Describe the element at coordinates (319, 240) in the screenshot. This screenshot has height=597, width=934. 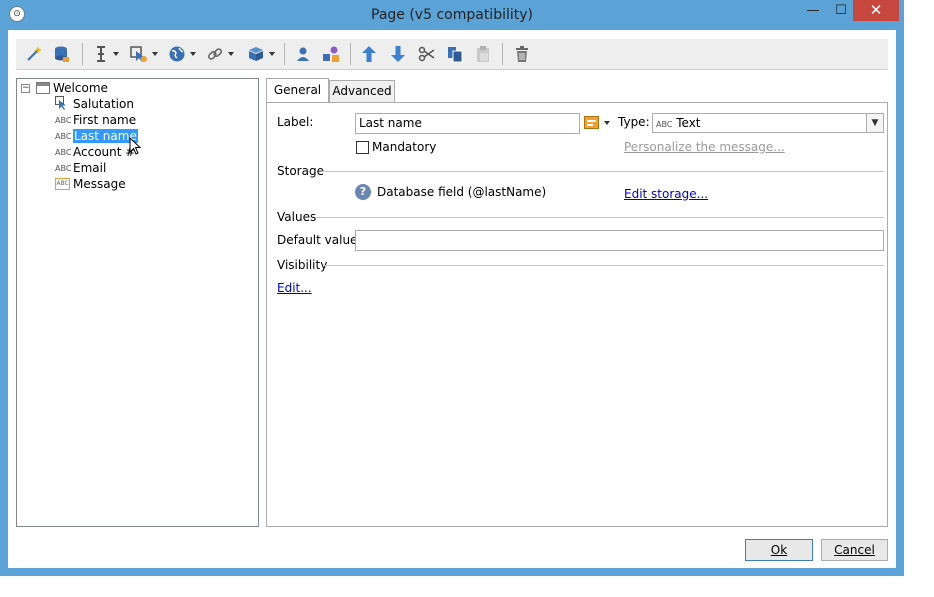
I see `default-value-caption: Default value:` at that location.